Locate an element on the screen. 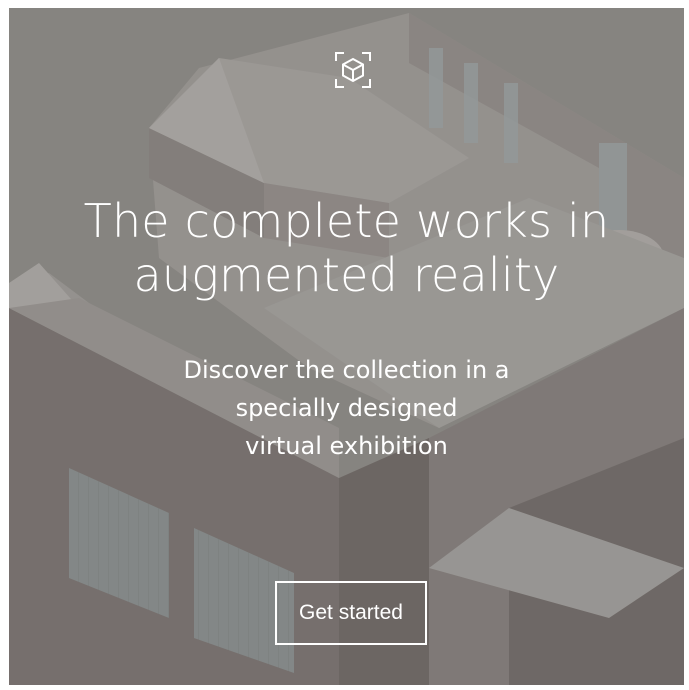 This screenshot has width=689, height=690. headline-line-1: The complete works in is located at coordinates (346, 221).